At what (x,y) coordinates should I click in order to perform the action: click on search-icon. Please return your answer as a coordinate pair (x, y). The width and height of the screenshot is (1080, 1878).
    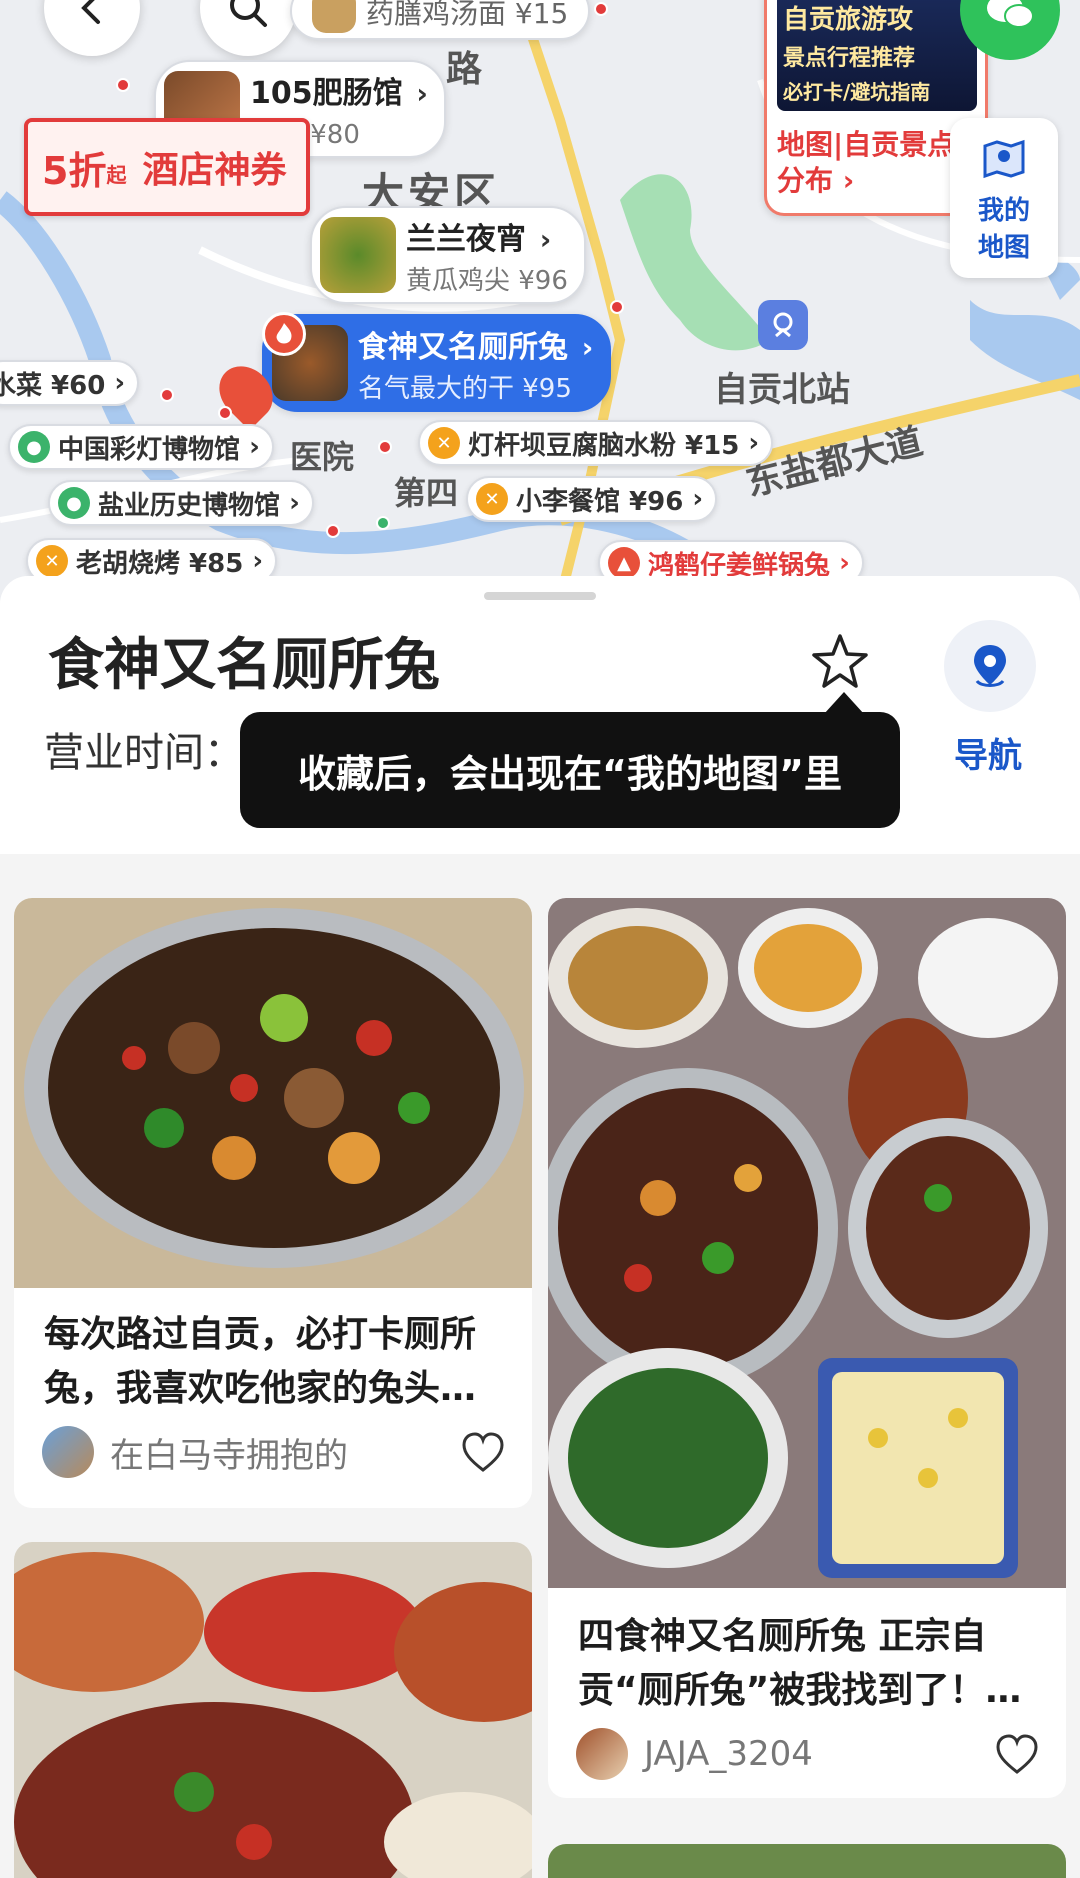
    Looking at the image, I should click on (248, 13).